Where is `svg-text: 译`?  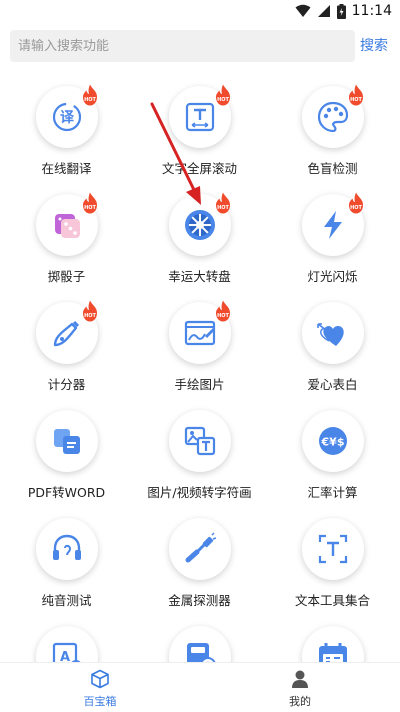
svg-text: 译 is located at coordinates (67, 118).